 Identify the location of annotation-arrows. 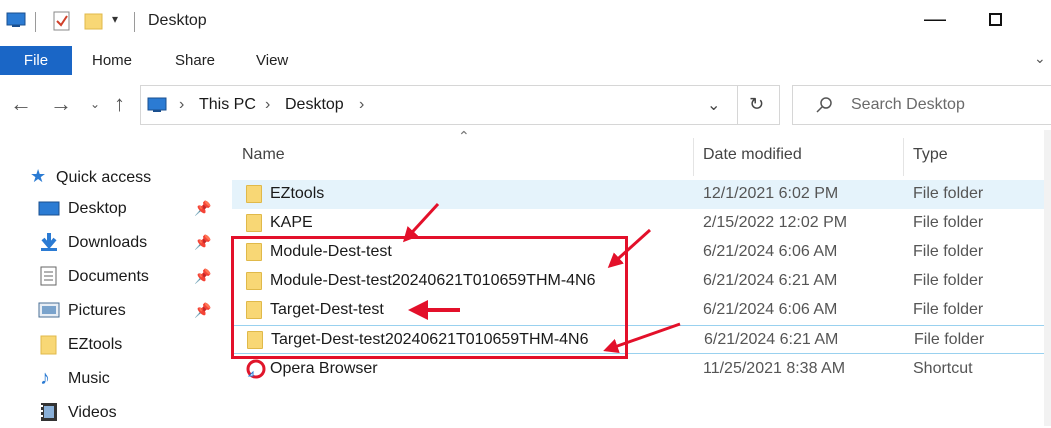
(541, 278).